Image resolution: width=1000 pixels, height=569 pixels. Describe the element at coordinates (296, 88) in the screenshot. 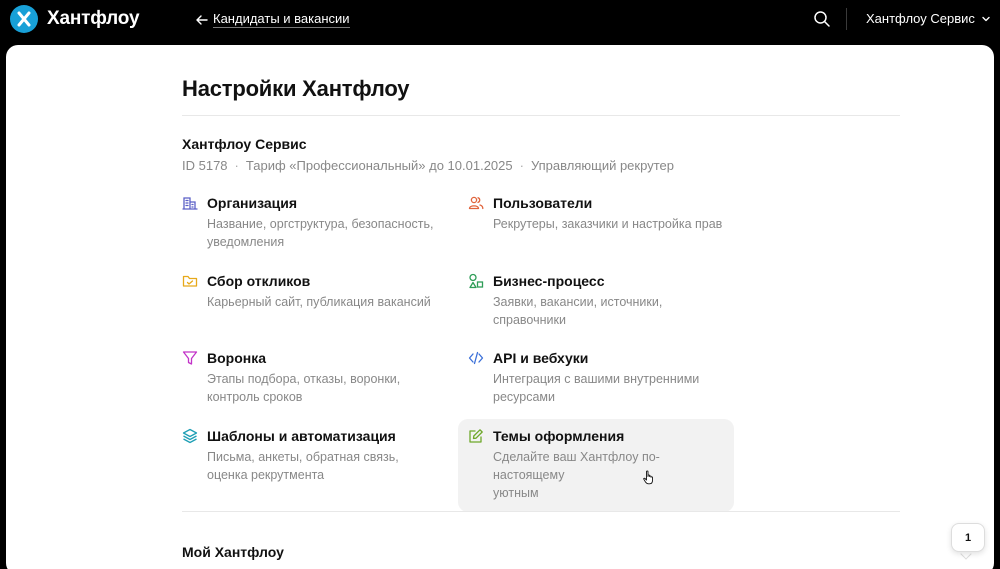

I see `page-title: Настройки Хантфлоу` at that location.